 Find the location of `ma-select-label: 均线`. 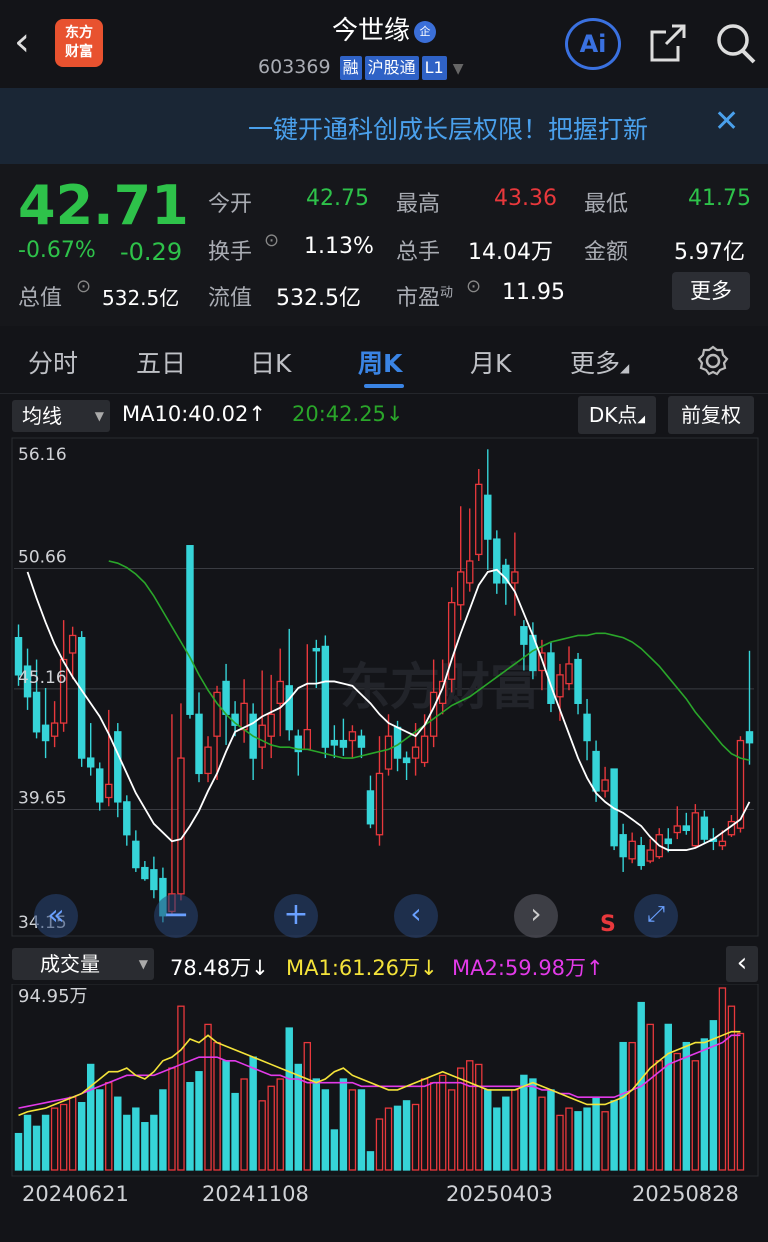

ma-select-label: 均线 is located at coordinates (42, 416).